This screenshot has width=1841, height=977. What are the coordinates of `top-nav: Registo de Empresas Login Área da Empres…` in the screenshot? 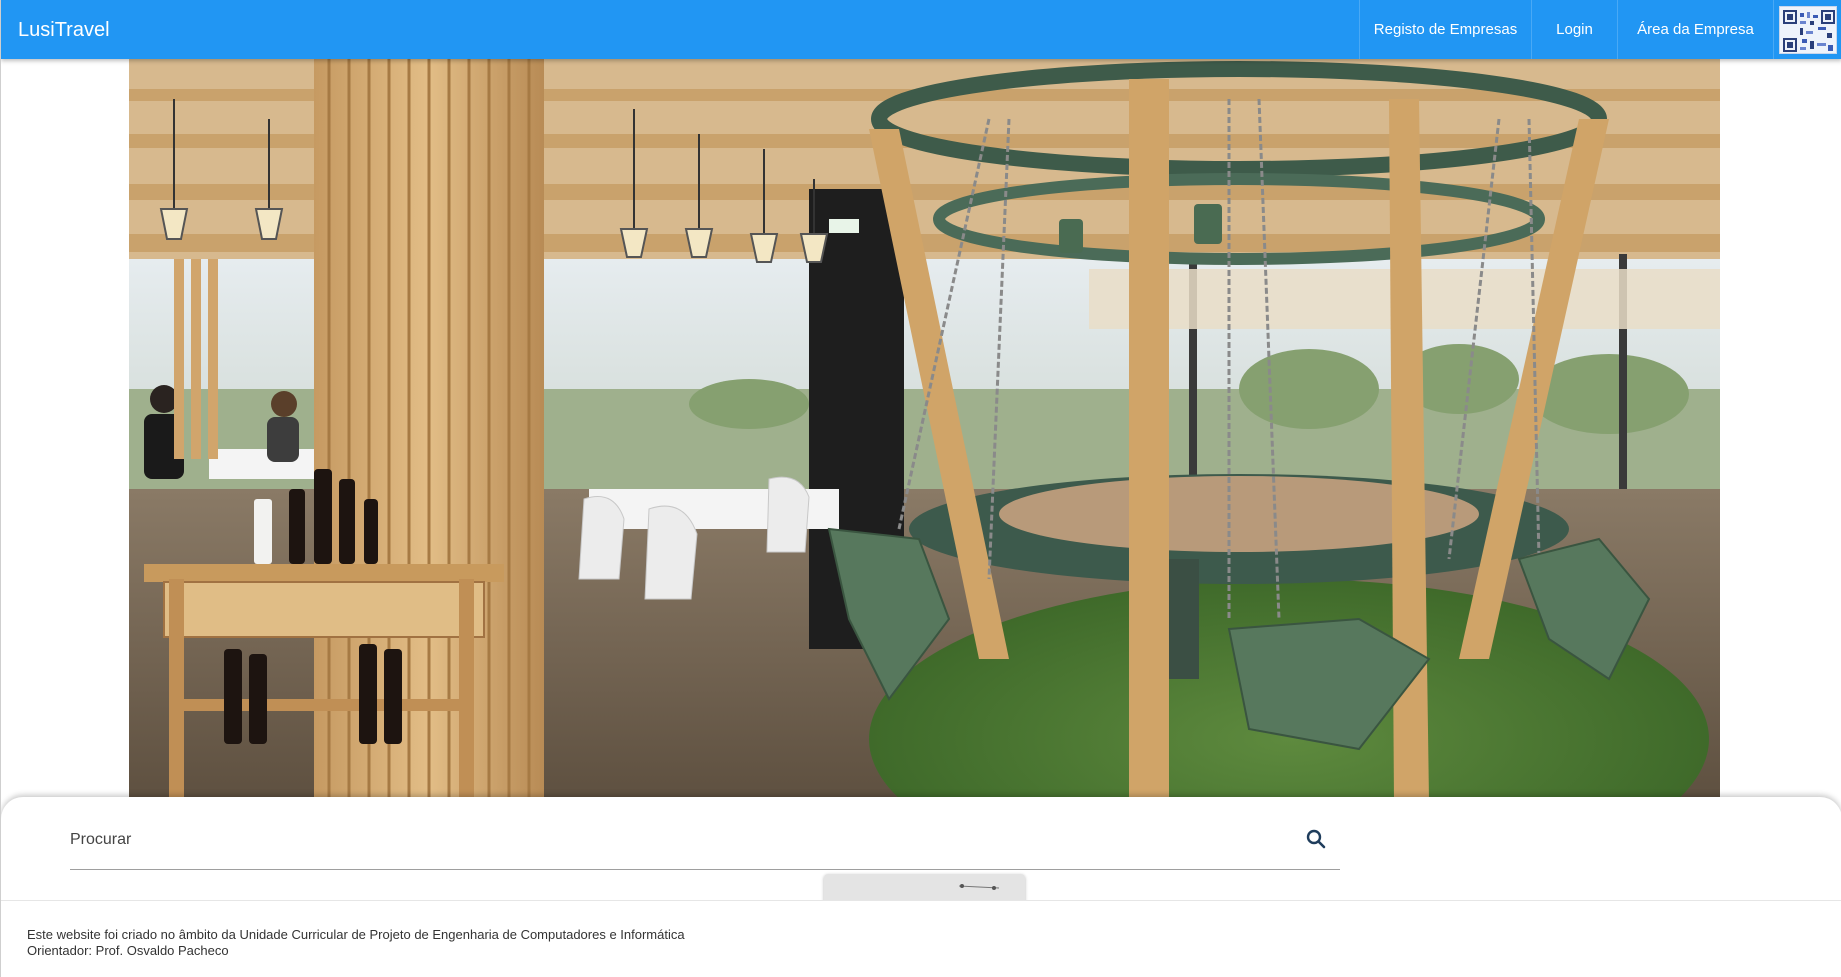 It's located at (1600, 29).